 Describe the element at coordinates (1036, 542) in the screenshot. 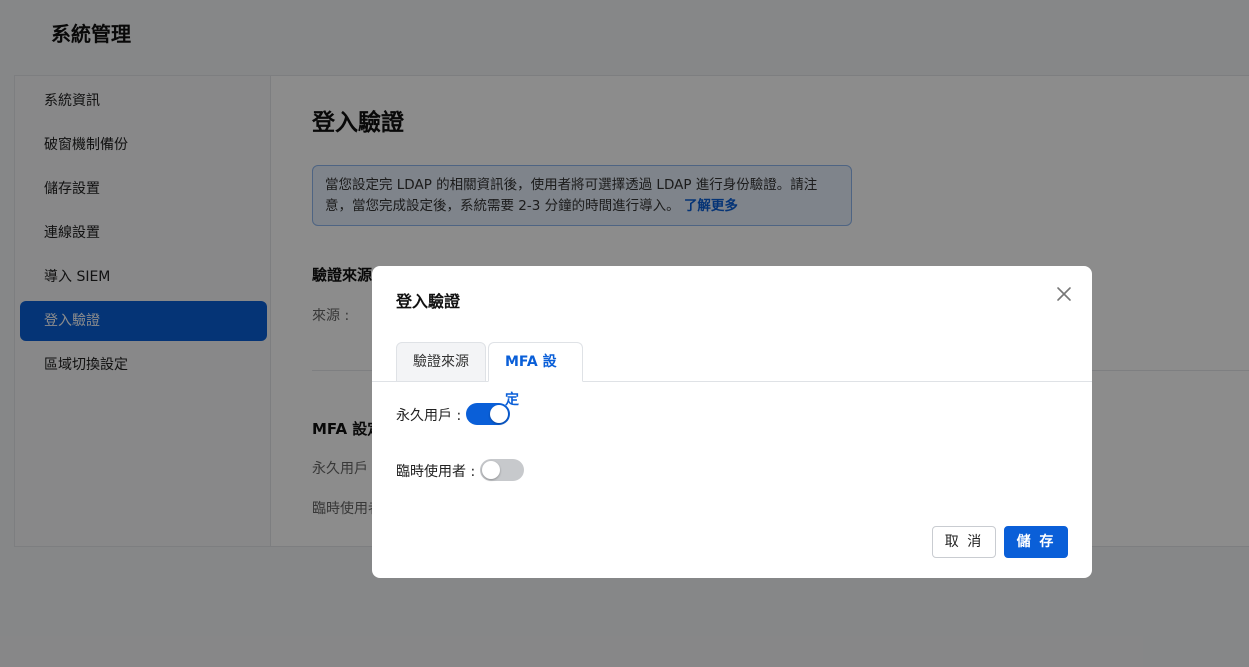

I see `save-button: 儲 存` at that location.